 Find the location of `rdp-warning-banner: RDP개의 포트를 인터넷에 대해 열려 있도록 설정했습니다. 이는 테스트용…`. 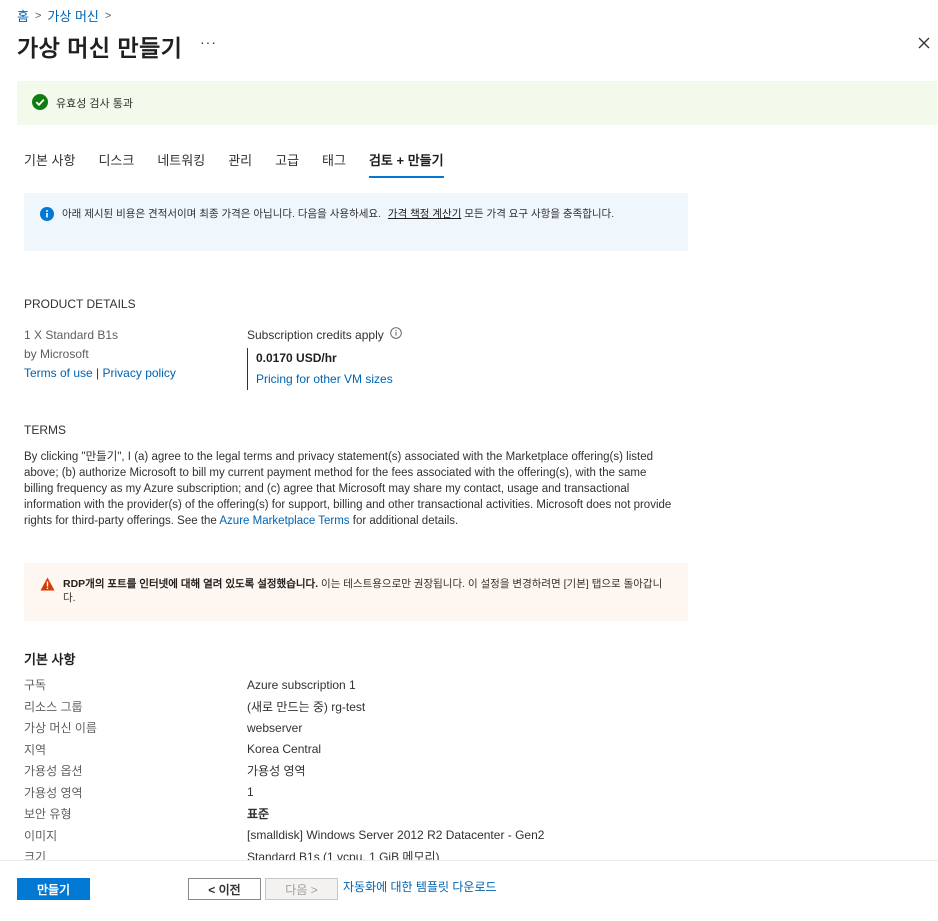

rdp-warning-banner: RDP개의 포트를 인터넷에 대해 열려 있도록 설정했습니다. 이는 테스트용… is located at coordinates (356, 592).